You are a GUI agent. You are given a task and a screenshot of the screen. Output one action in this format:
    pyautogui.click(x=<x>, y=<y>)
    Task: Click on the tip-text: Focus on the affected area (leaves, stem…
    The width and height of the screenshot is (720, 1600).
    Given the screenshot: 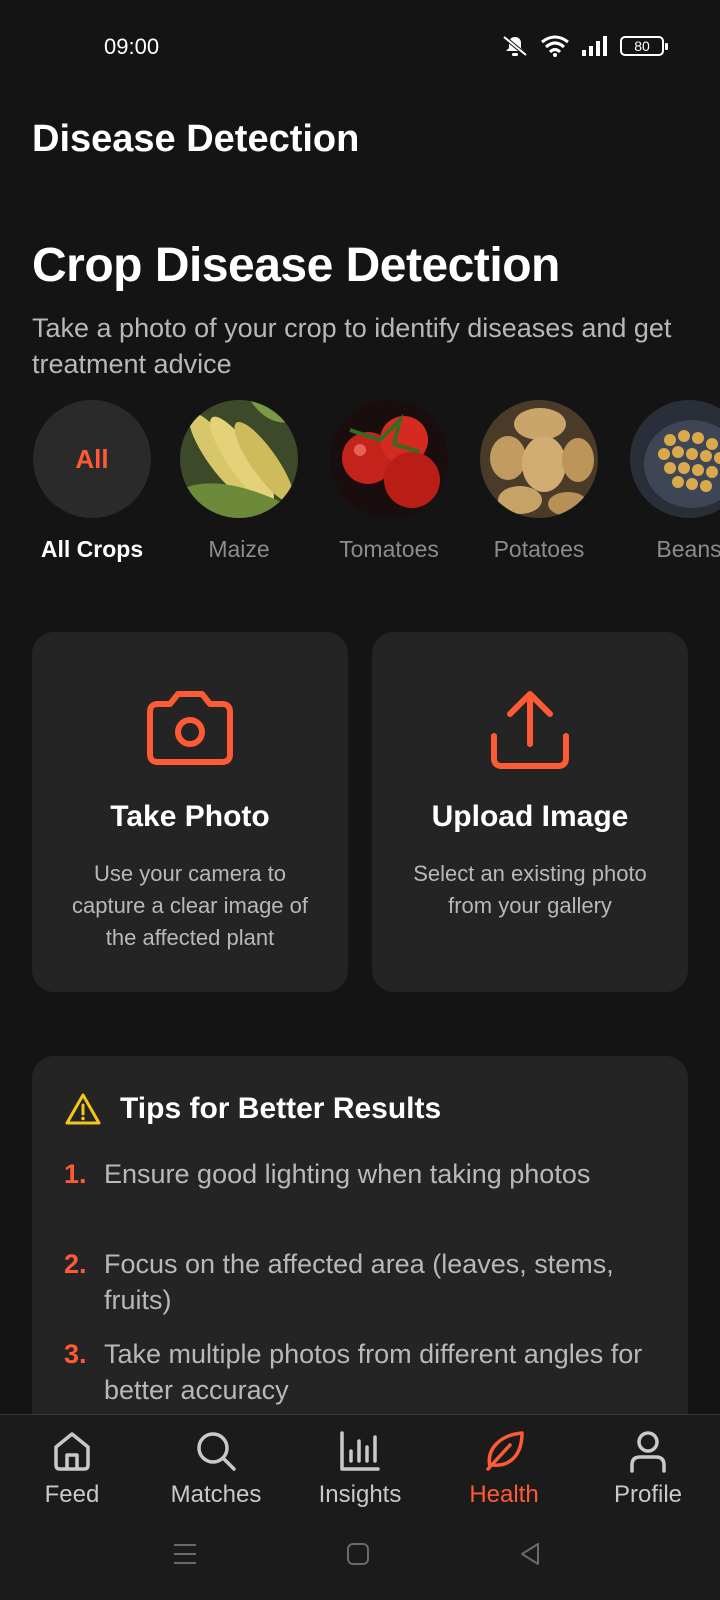 What is the action you would take?
    pyautogui.click(x=359, y=1282)
    